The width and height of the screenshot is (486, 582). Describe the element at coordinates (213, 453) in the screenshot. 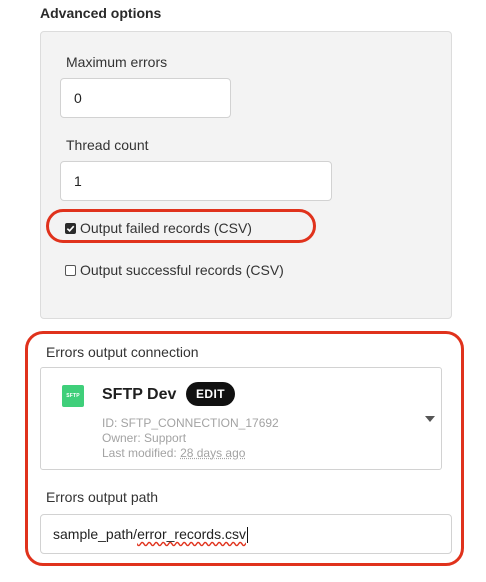

I see `last-modified-value: 28 days ago` at that location.